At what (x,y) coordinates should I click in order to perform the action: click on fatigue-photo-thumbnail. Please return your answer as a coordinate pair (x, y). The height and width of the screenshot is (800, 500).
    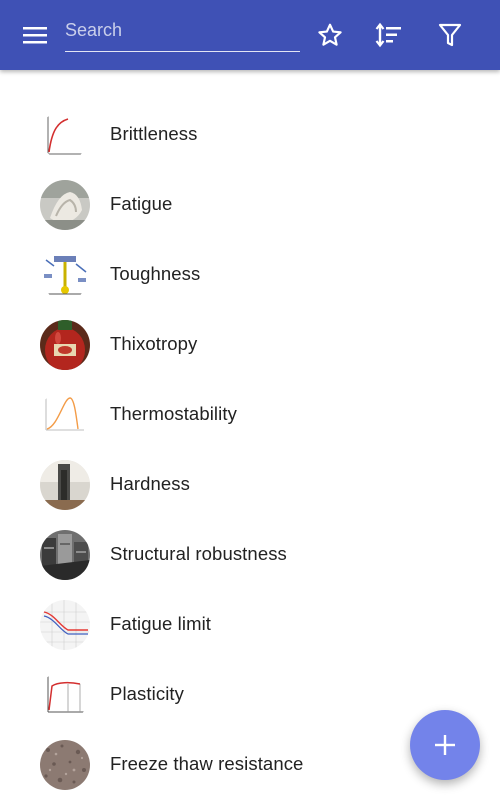
    Looking at the image, I should click on (65, 205).